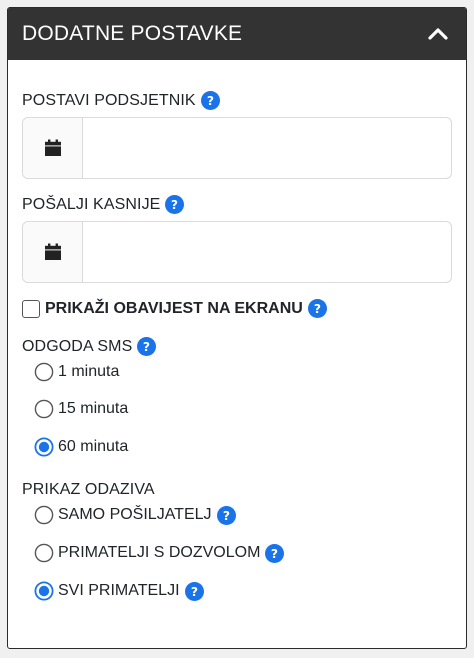 The width and height of the screenshot is (474, 658). What do you see at coordinates (93, 408) in the screenshot?
I see `radio-label: 15 minuta` at bounding box center [93, 408].